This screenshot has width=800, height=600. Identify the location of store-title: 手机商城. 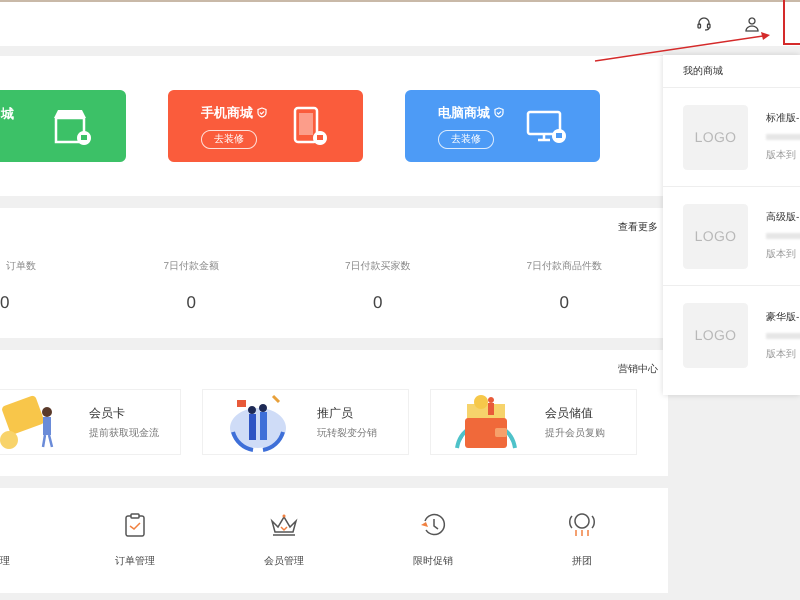
(227, 113).